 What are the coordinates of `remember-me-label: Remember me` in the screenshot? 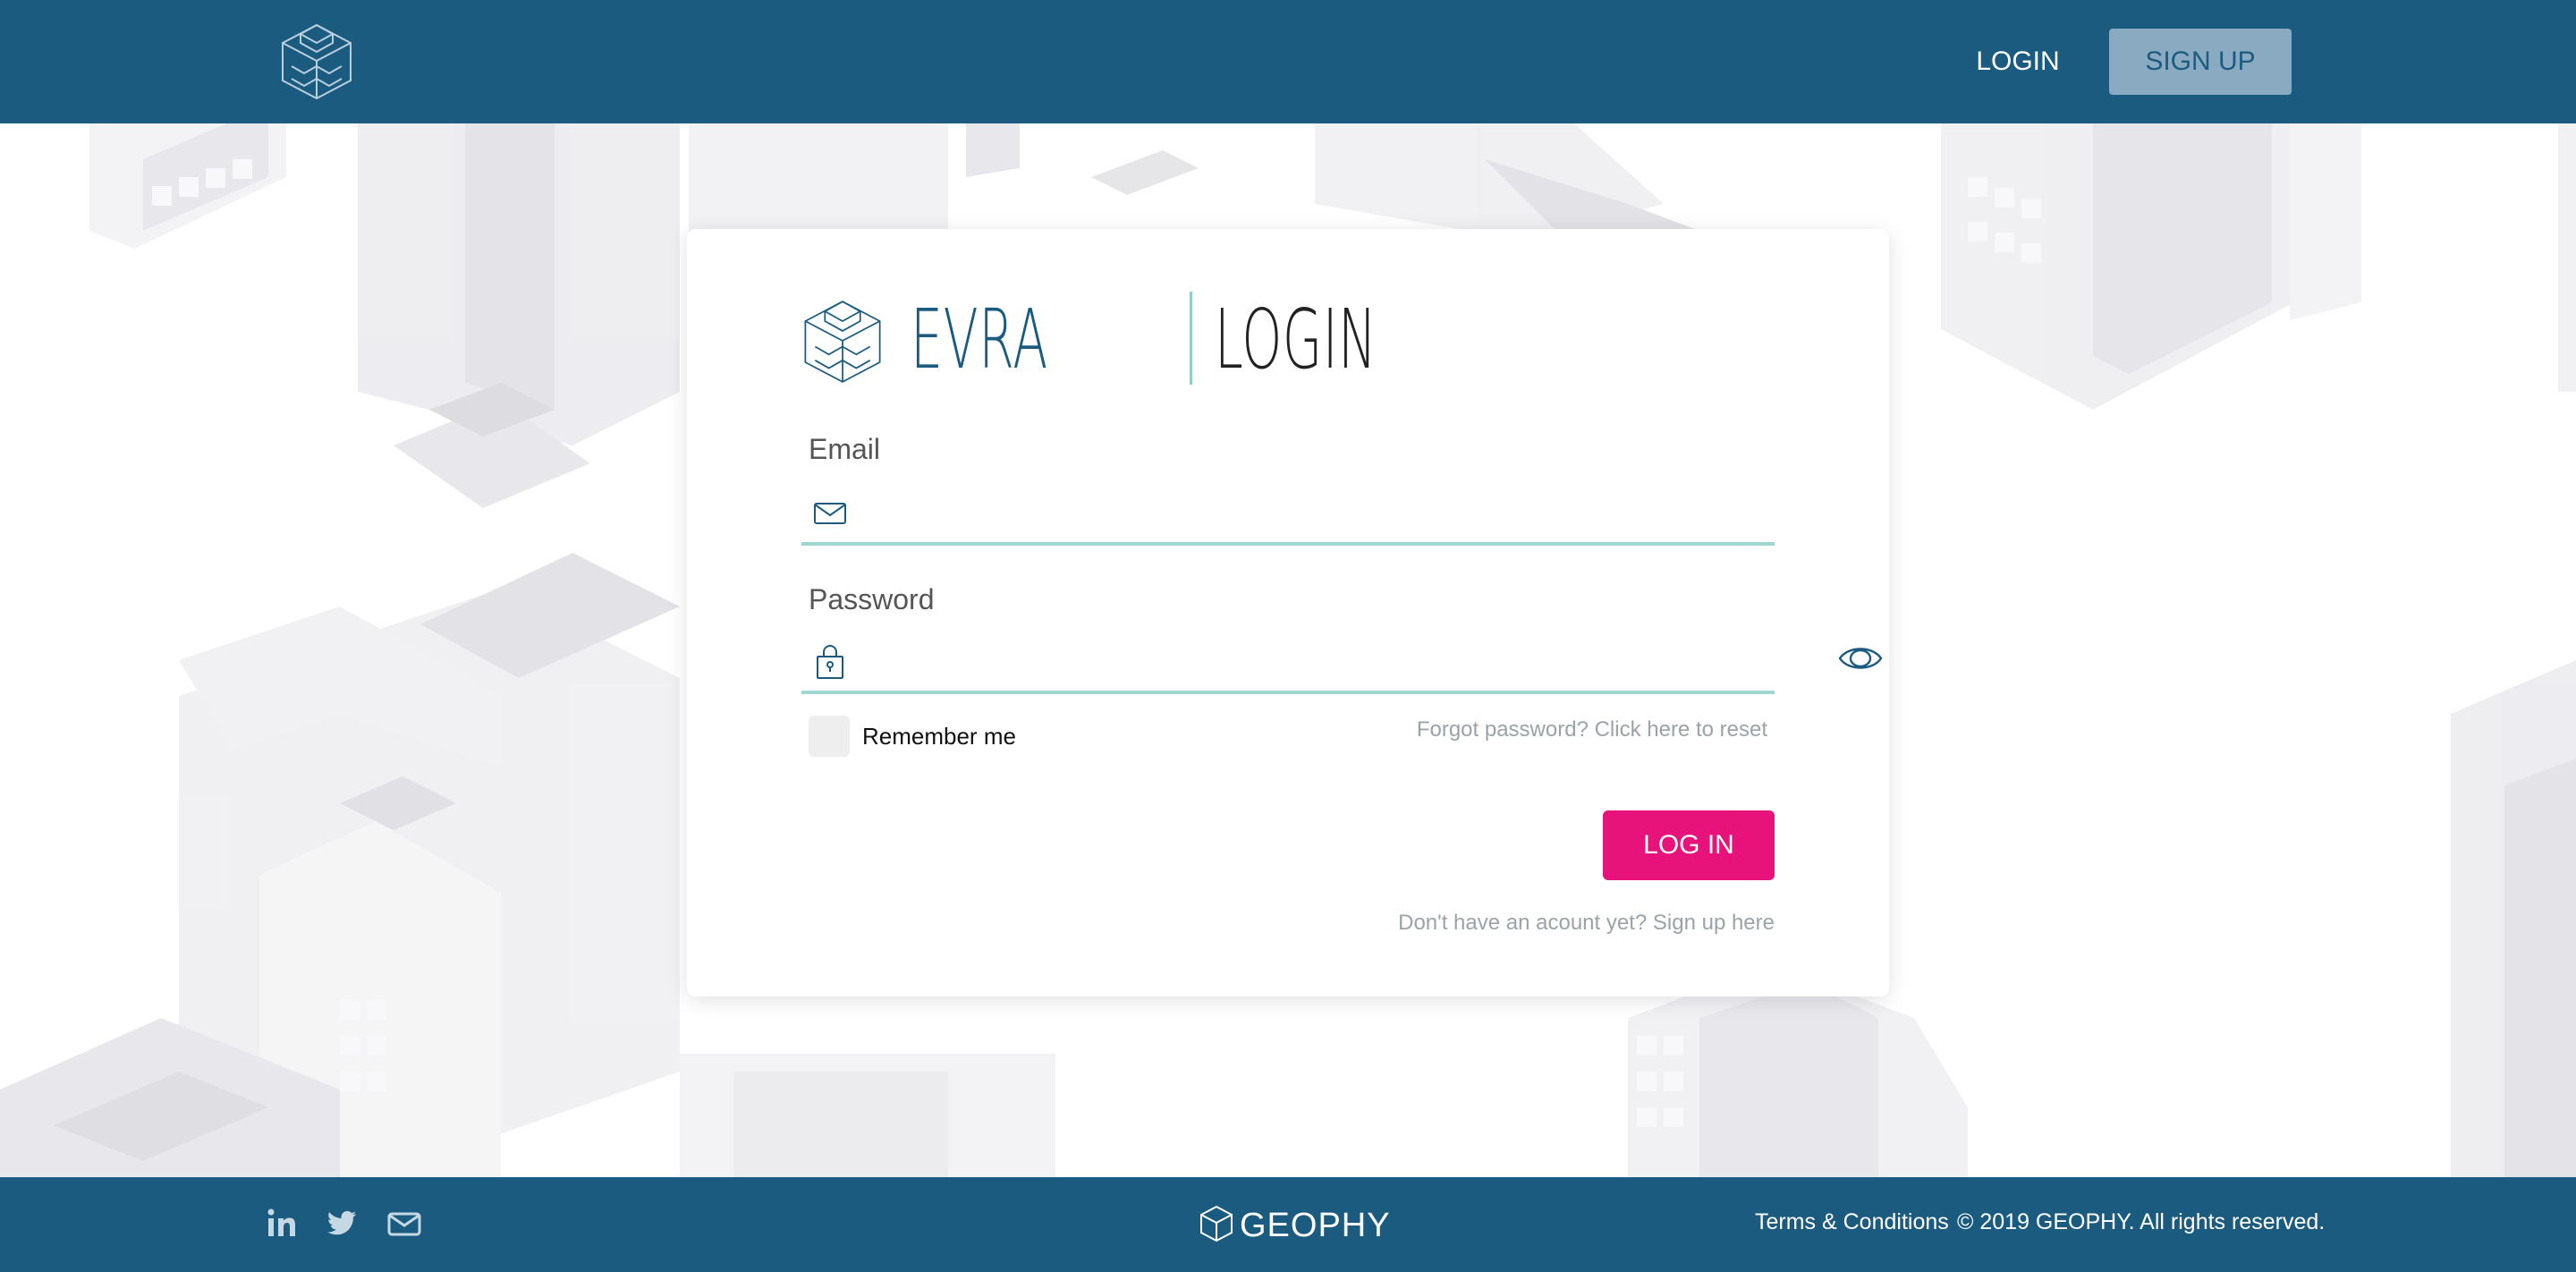 It's located at (939, 736).